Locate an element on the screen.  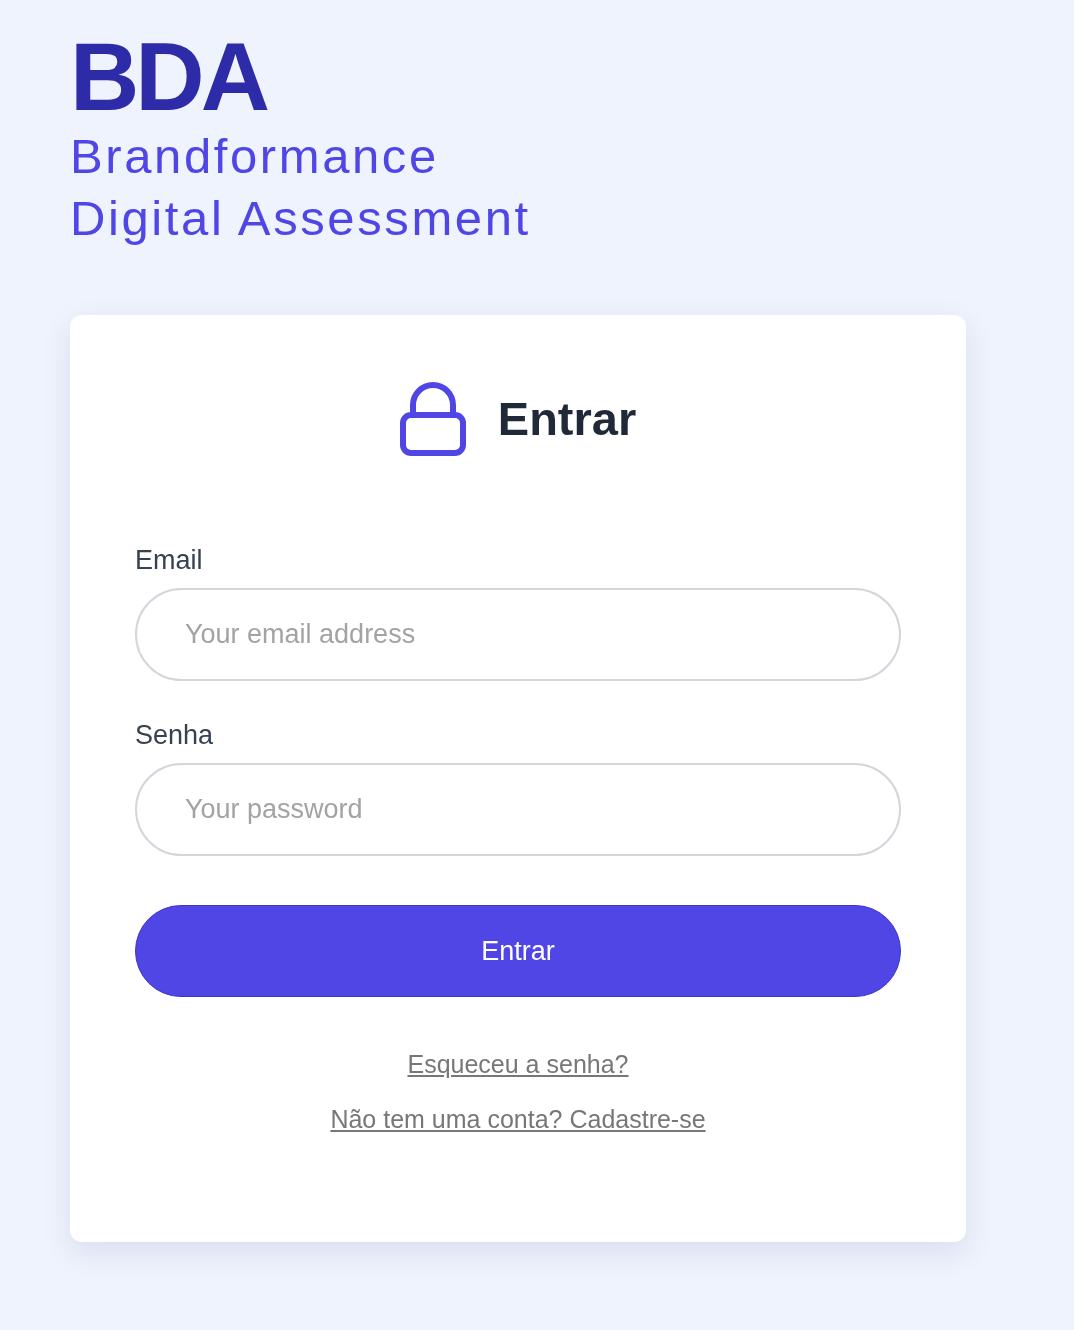
password-field: Your password is located at coordinates (518, 809).